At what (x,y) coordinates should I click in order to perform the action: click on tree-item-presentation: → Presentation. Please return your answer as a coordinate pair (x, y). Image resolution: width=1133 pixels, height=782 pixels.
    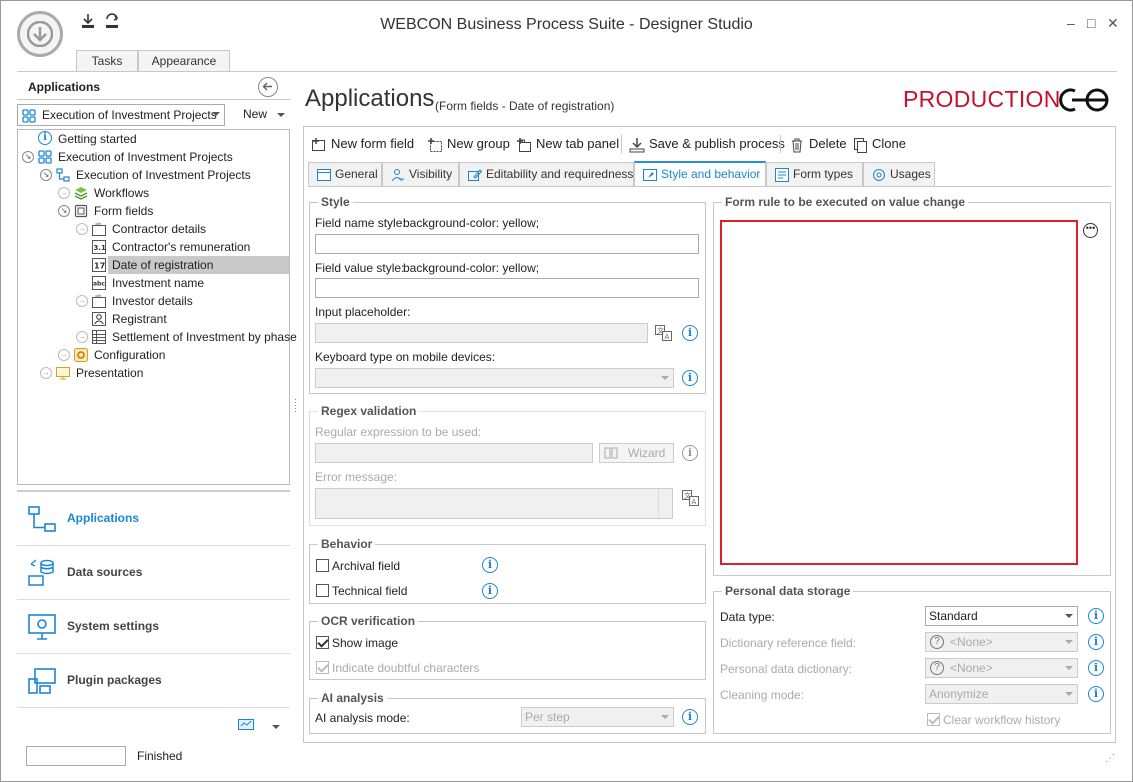
    Looking at the image, I should click on (153, 373).